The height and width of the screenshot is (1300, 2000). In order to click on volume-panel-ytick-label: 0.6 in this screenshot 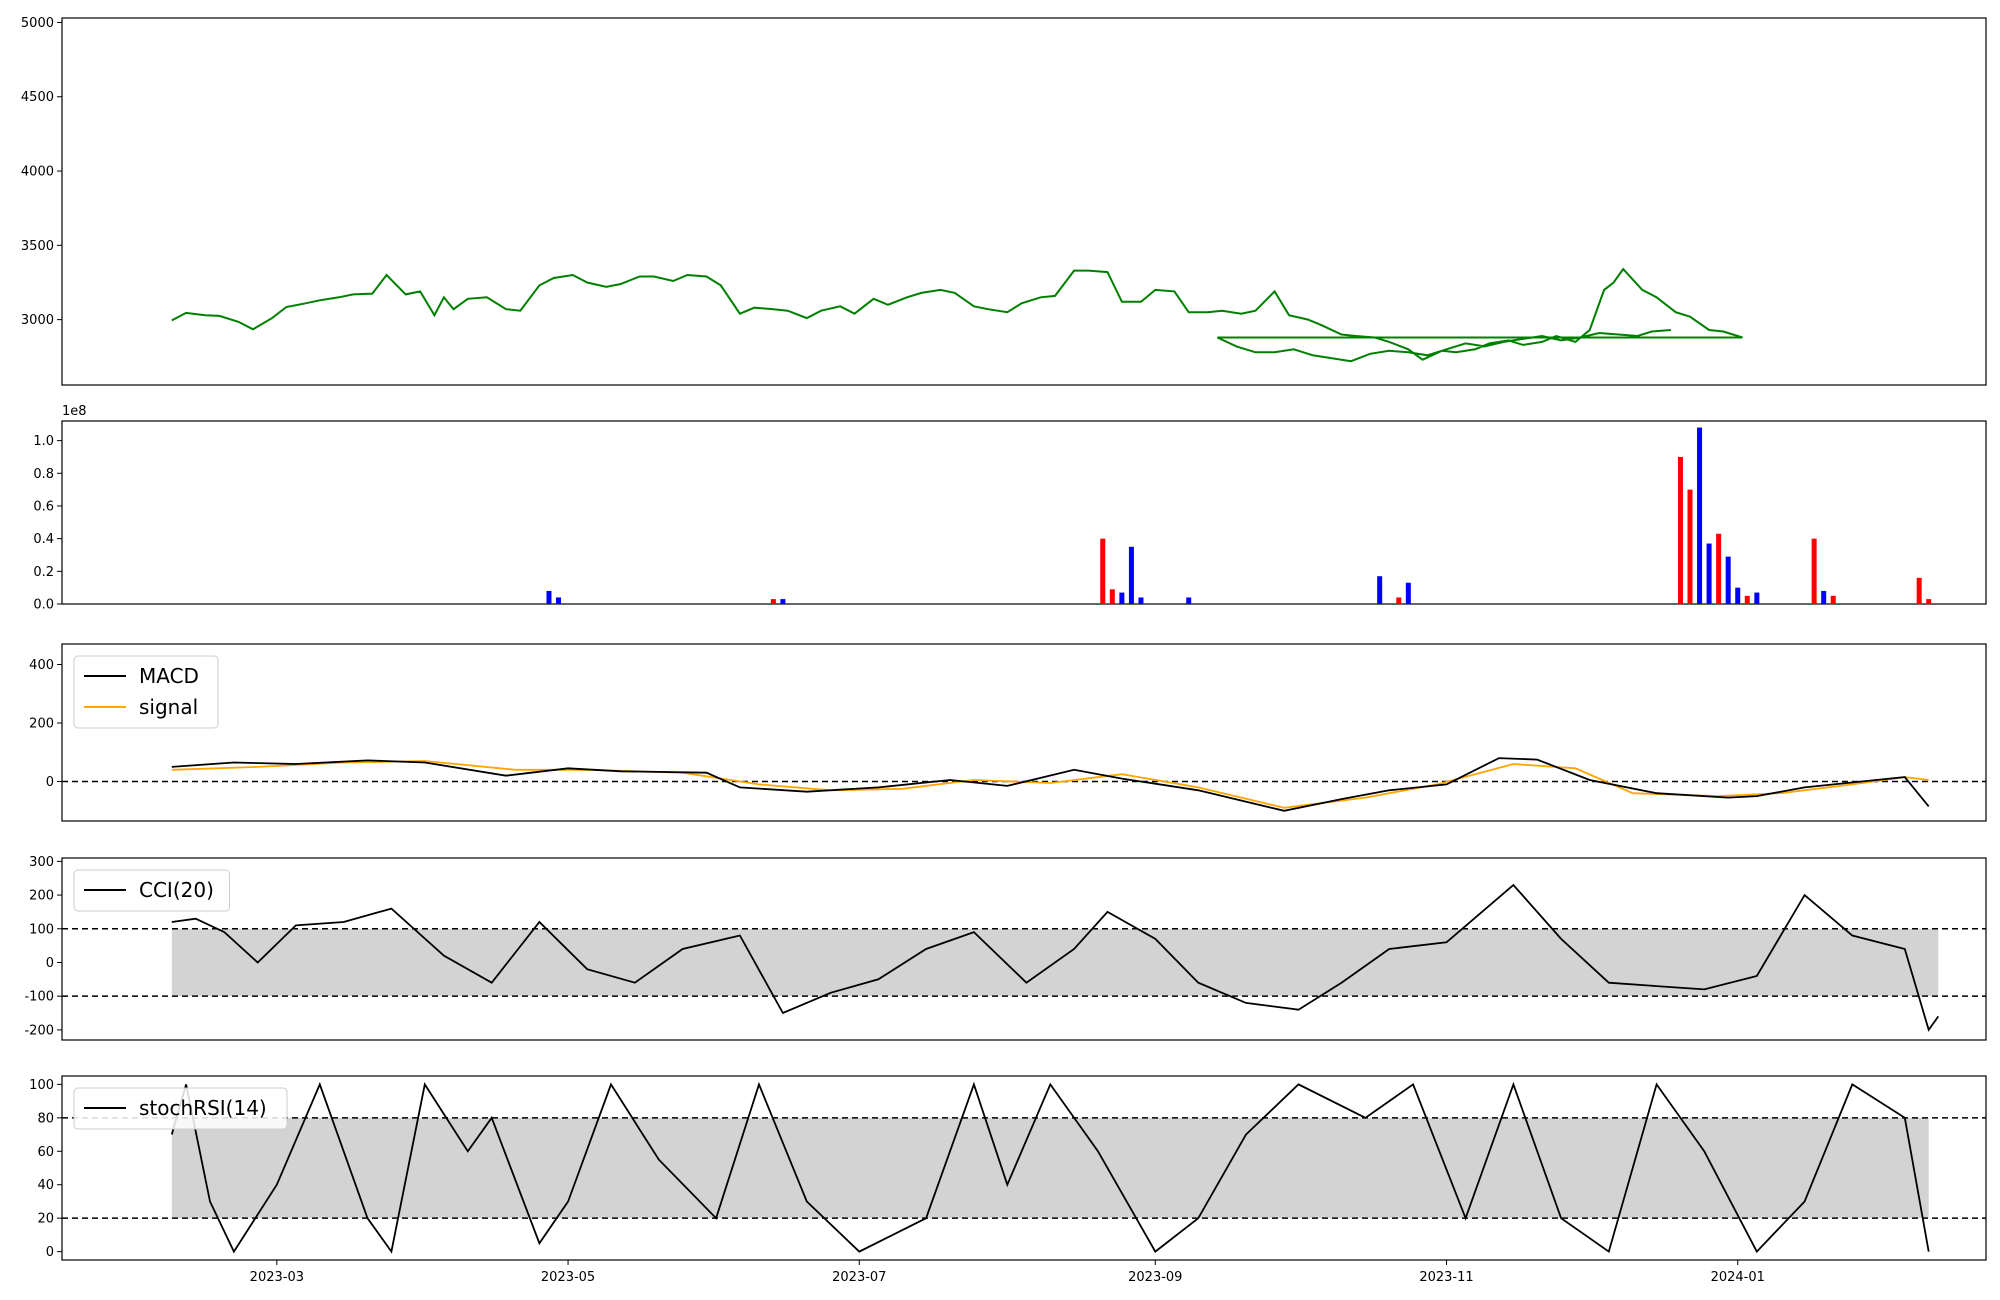, I will do `click(43, 506)`.